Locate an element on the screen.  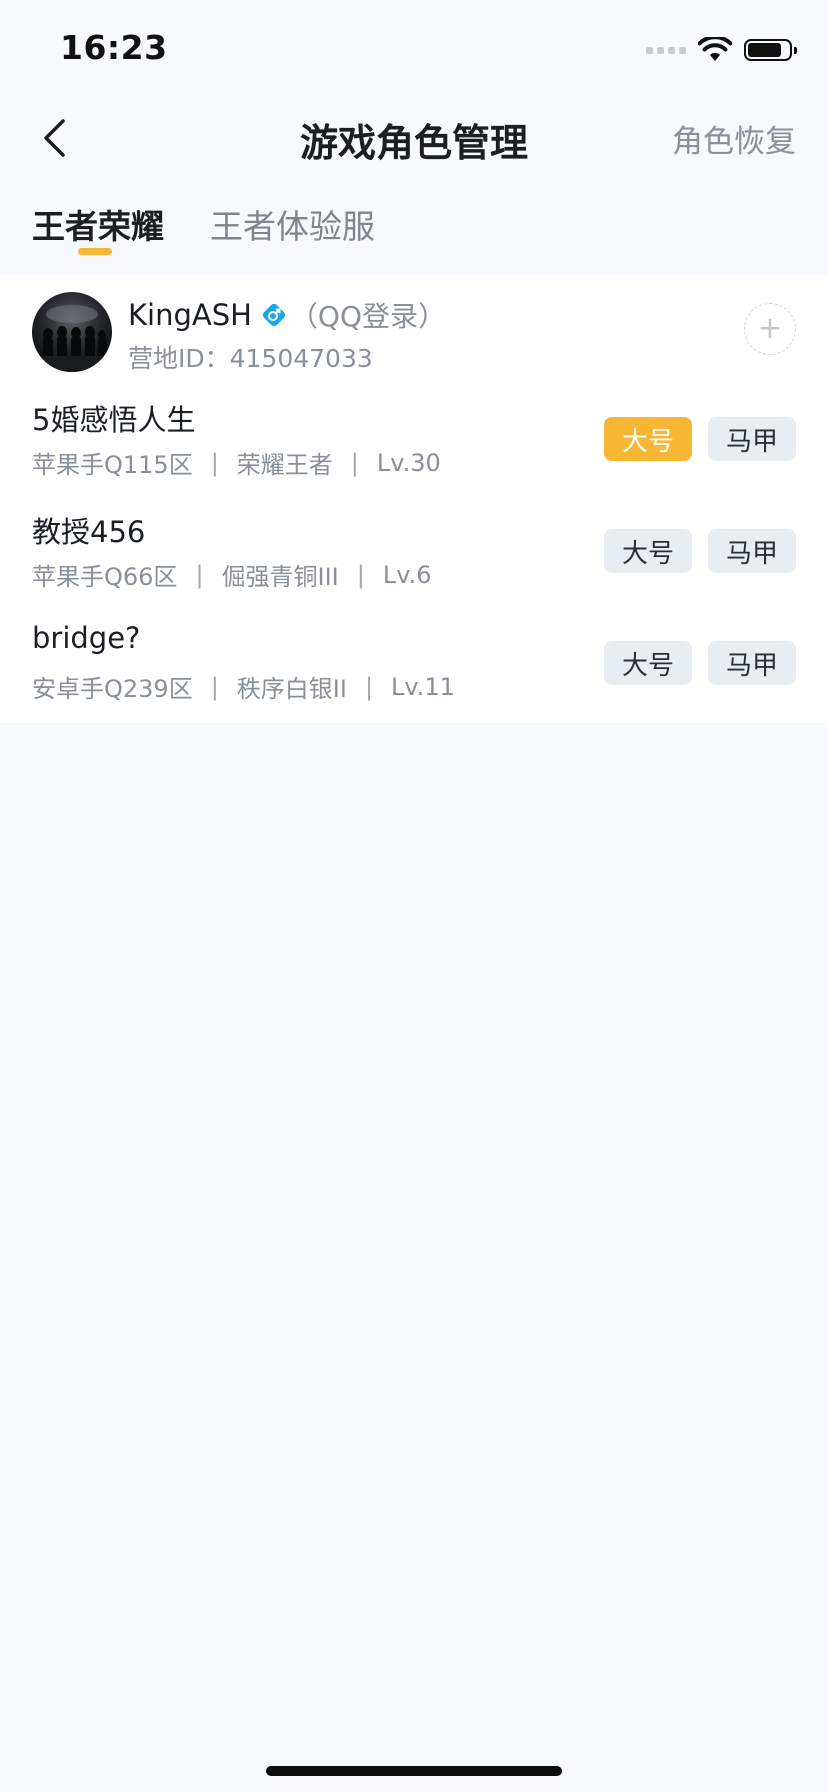
plus-icon: + is located at coordinates (770, 328).